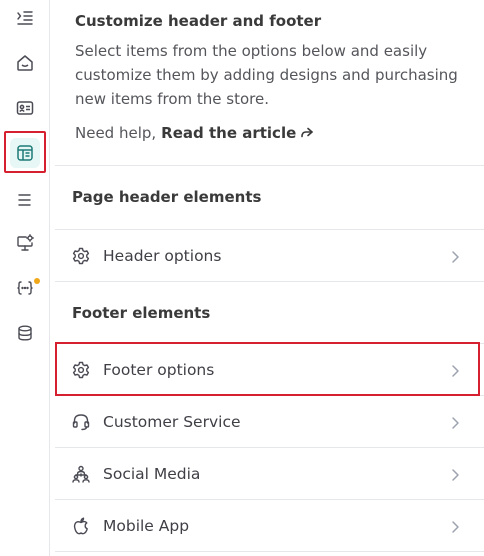 This screenshot has width=484, height=556. Describe the element at coordinates (37, 281) in the screenshot. I see `notification-dot` at that location.